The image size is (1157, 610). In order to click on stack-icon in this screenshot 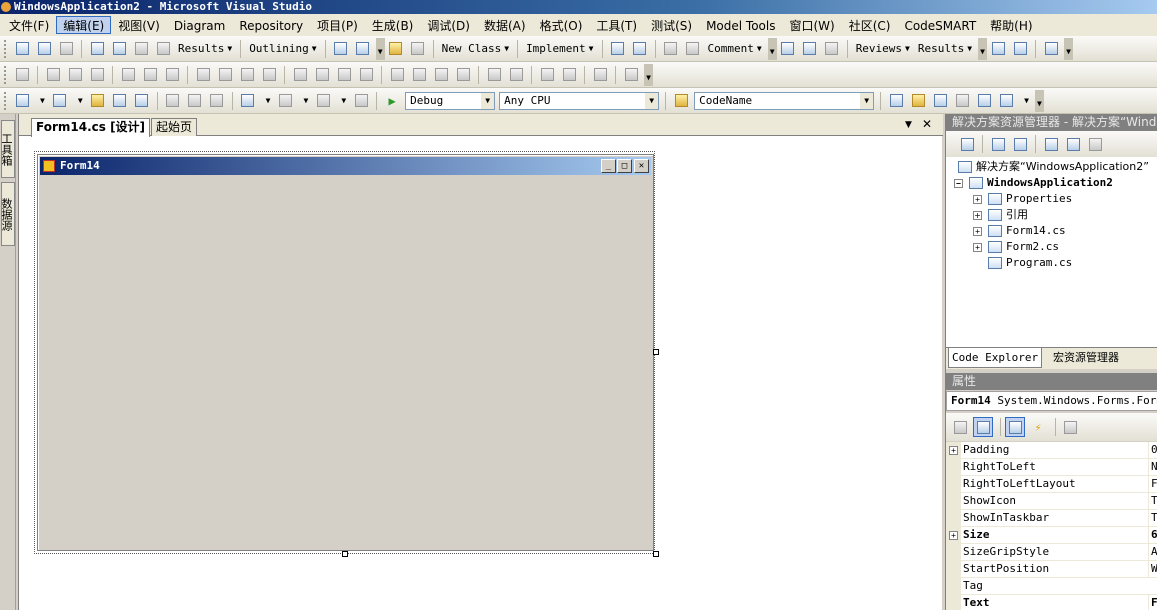, I will do `click(832, 49)`.